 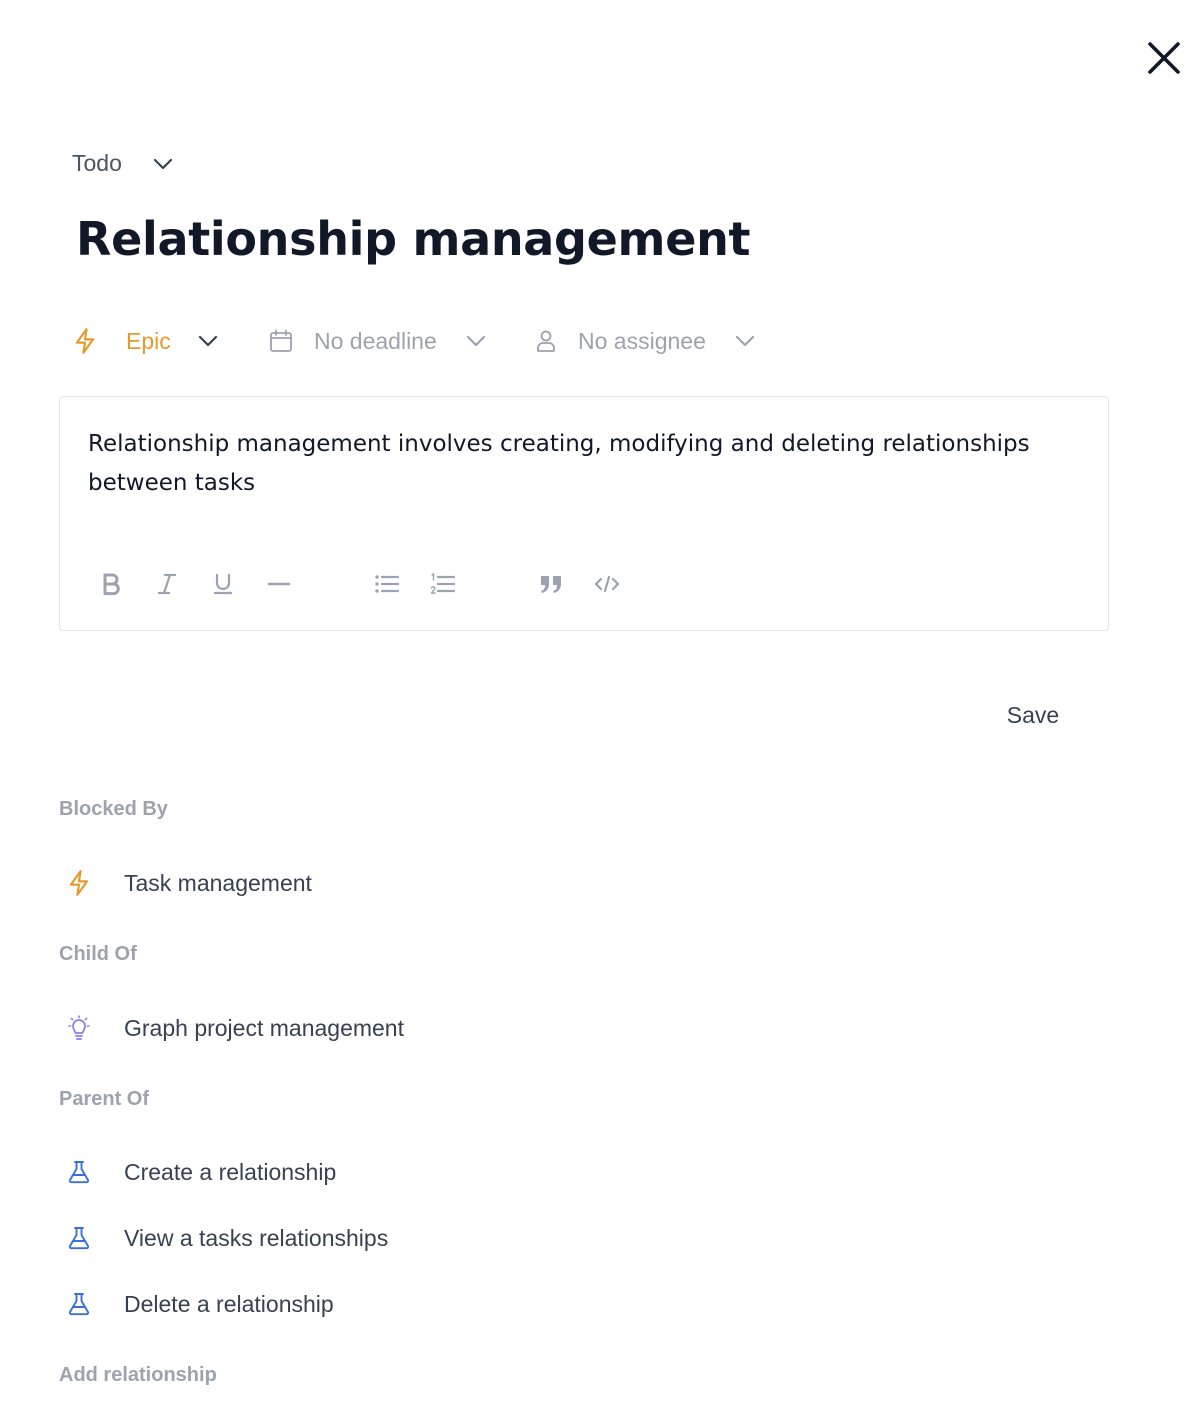 I want to click on blockquote-icon, so click(x=551, y=584).